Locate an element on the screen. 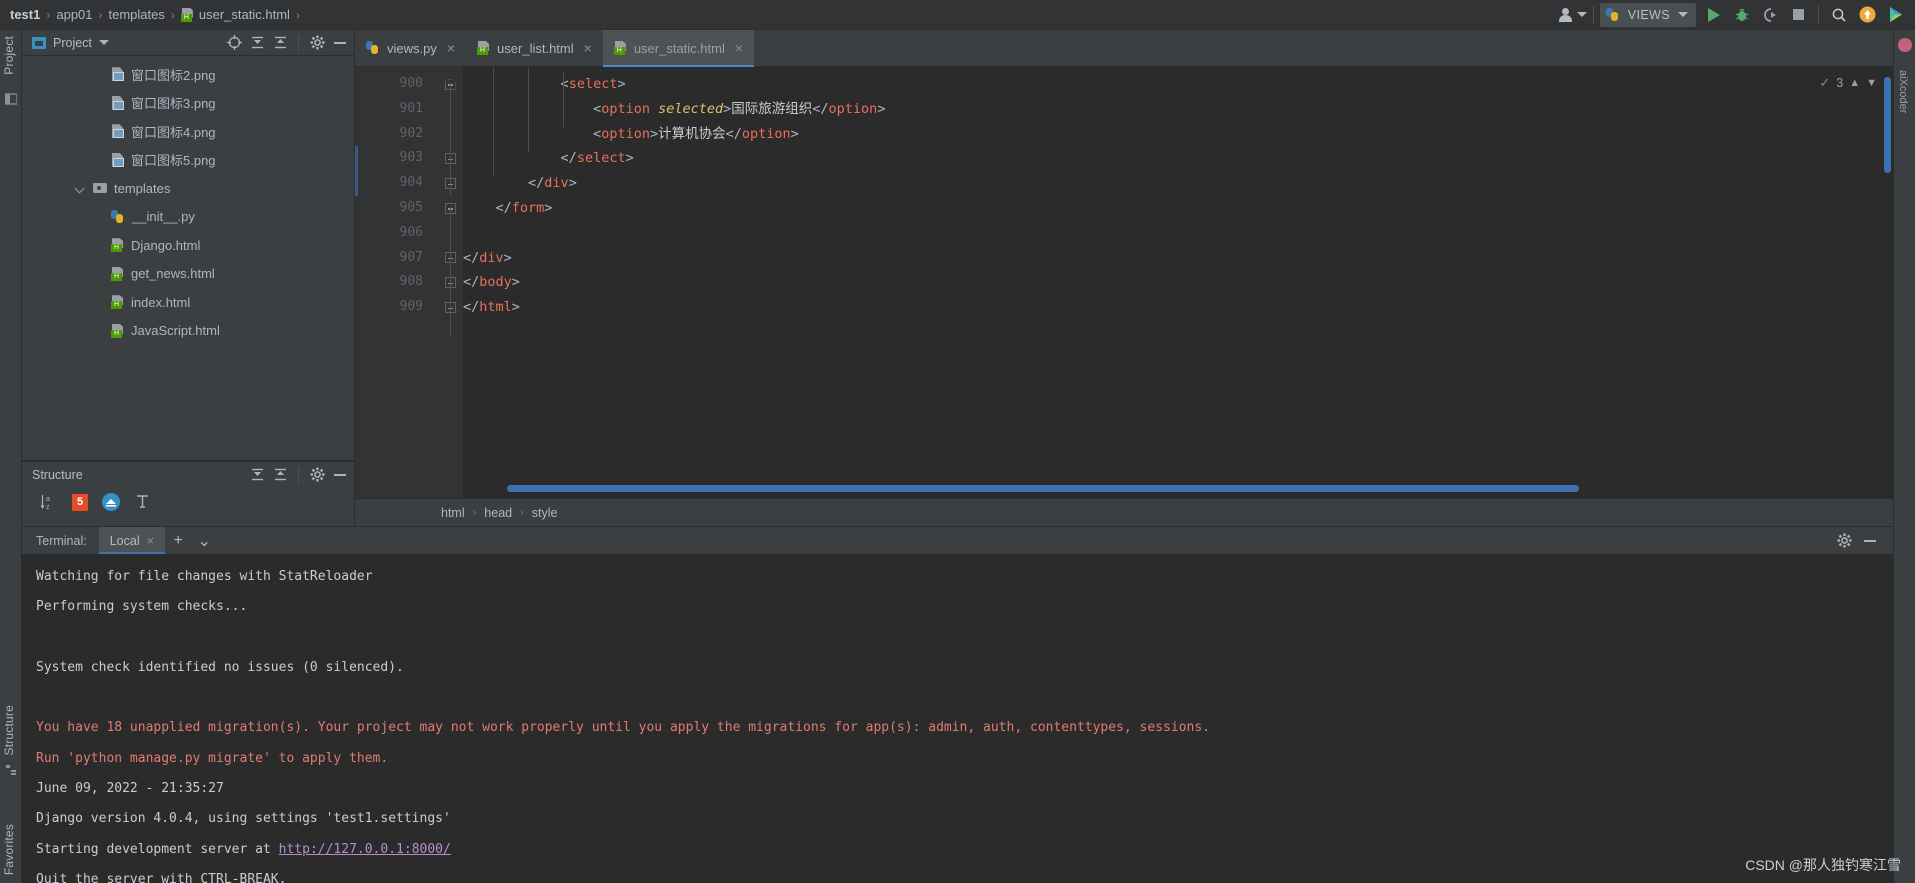  tree-item: 窗口图标2.png is located at coordinates (188, 74).